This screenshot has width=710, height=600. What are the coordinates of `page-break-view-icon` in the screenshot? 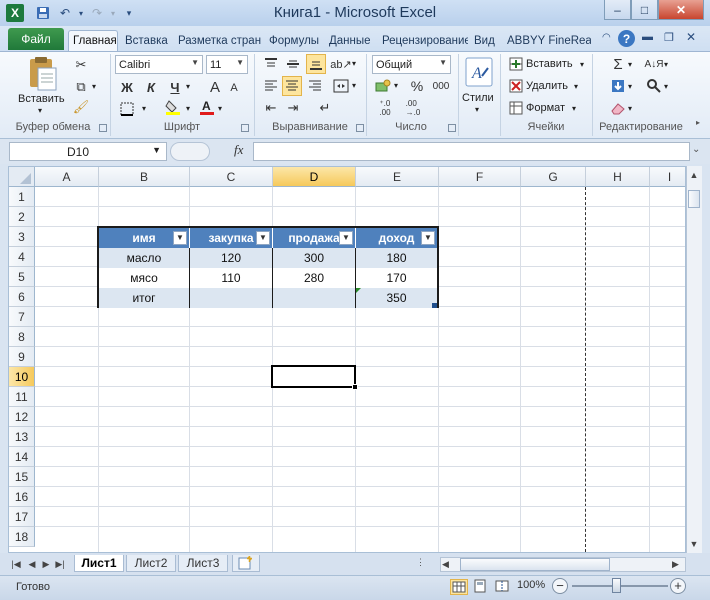 It's located at (503, 587).